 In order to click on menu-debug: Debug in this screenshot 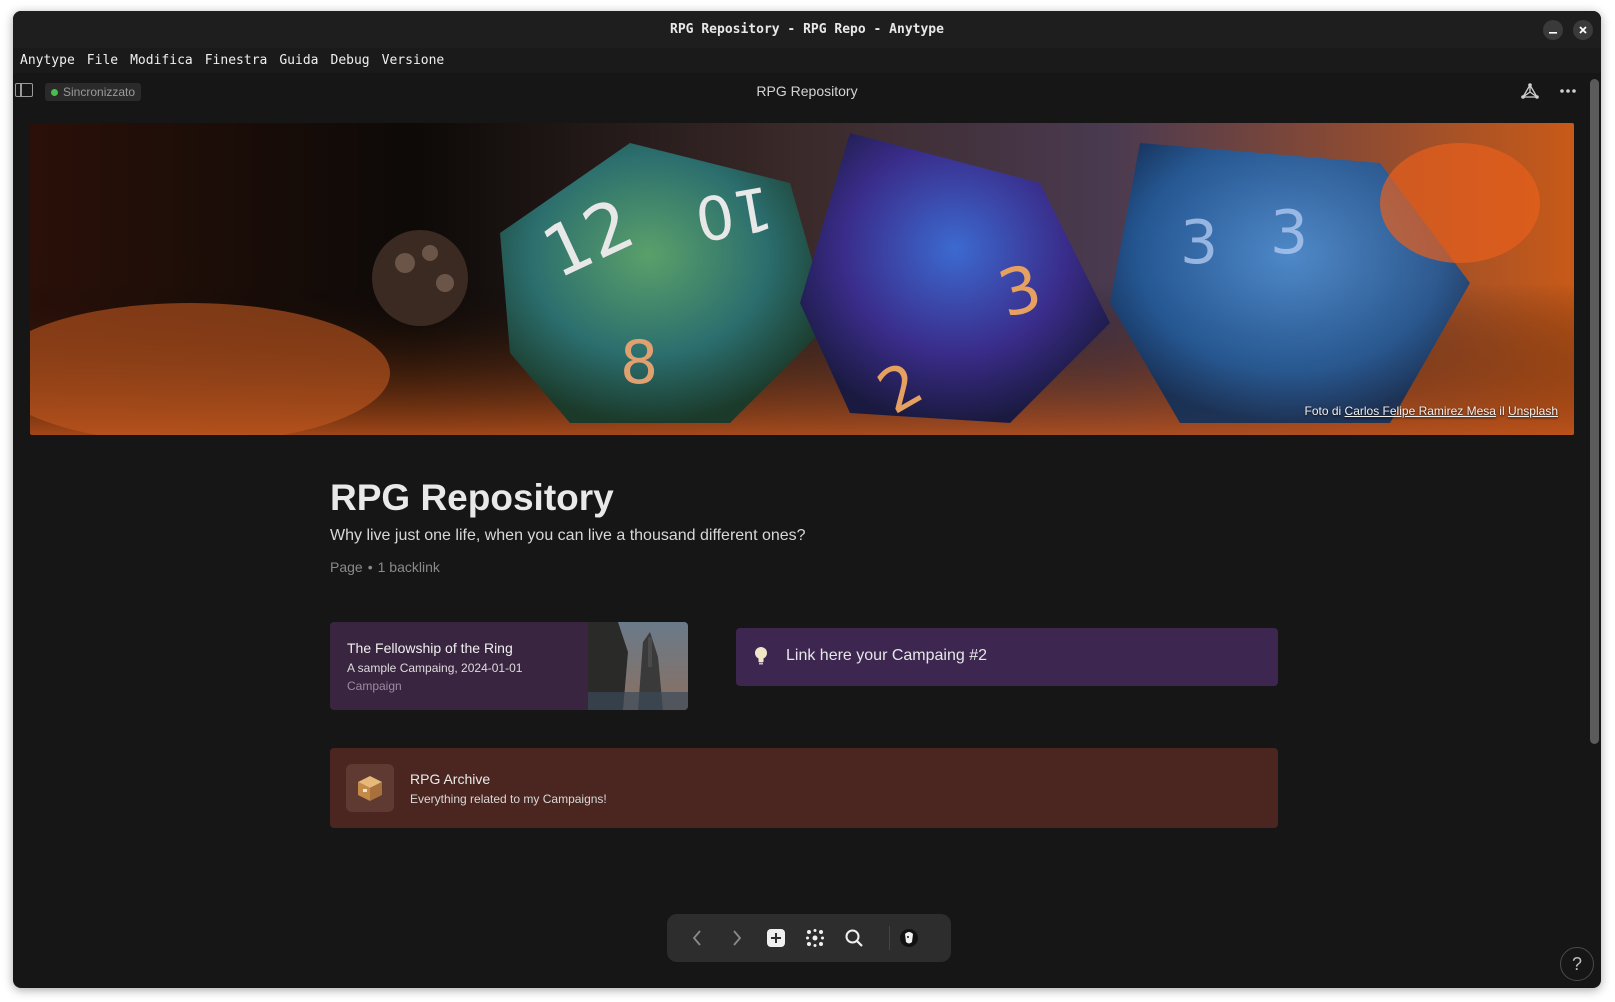, I will do `click(350, 60)`.